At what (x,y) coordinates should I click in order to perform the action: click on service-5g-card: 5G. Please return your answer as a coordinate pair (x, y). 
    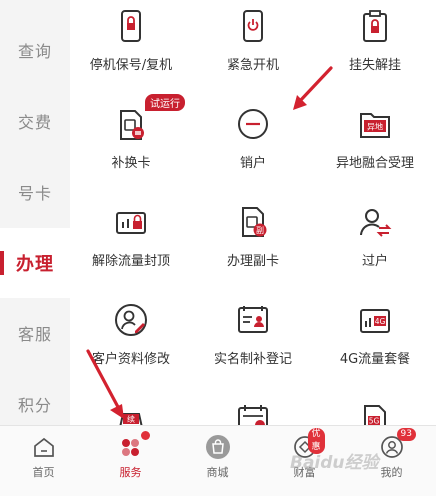
    Looking at the image, I should click on (375, 410).